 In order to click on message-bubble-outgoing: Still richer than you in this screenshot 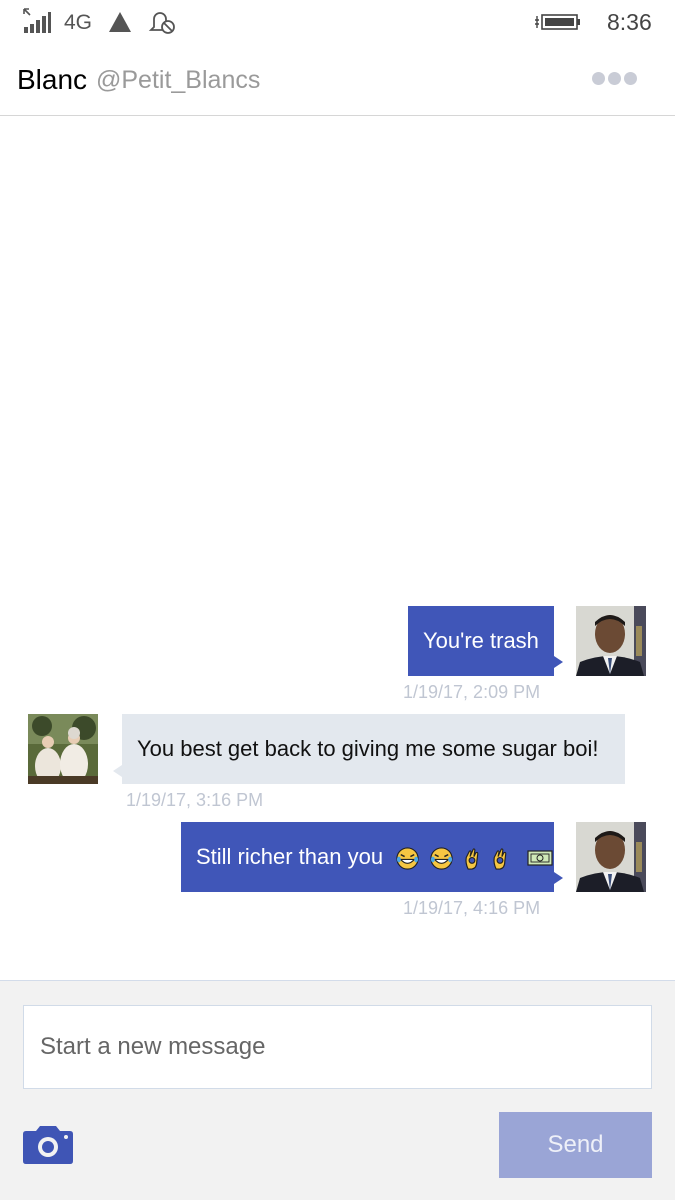, I will do `click(367, 857)`.